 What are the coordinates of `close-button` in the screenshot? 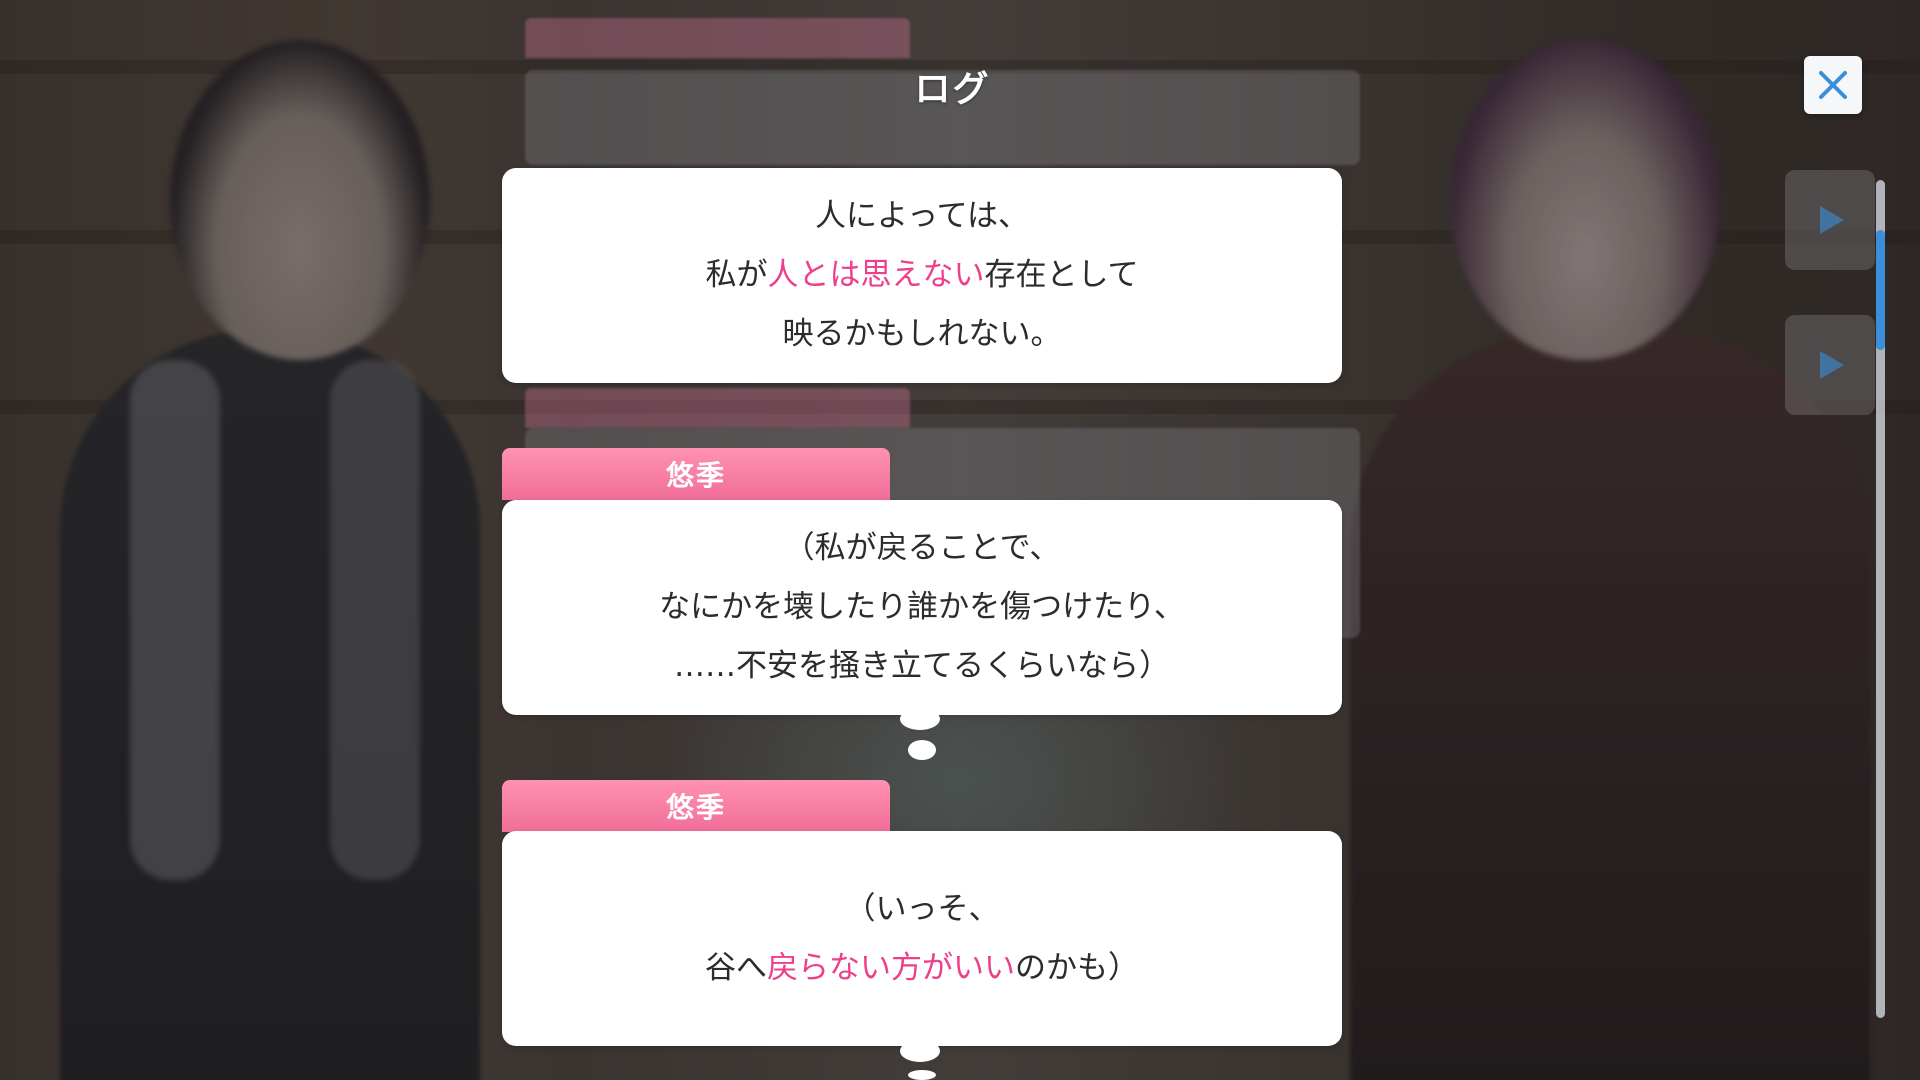 It's located at (1833, 85).